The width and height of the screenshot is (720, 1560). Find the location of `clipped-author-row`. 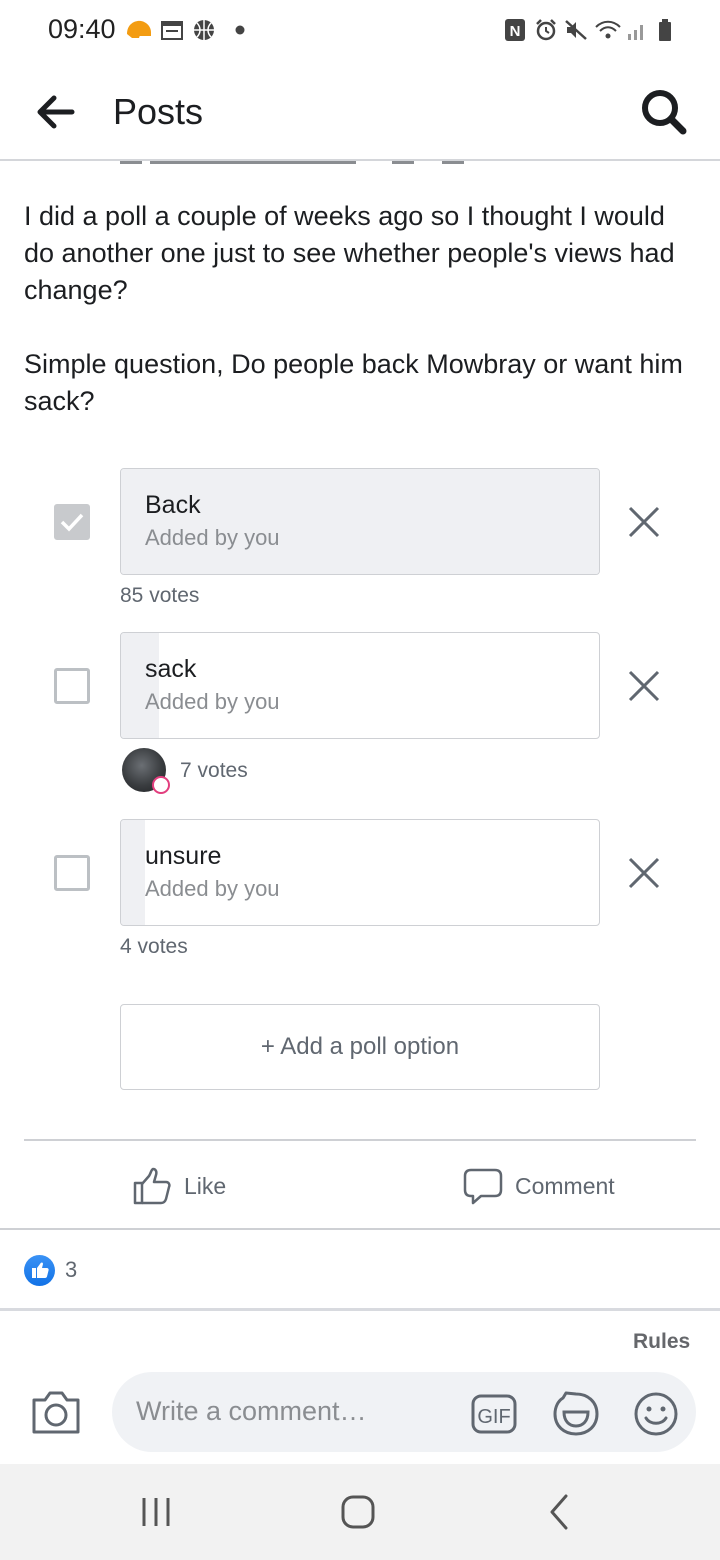

clipped-author-row is located at coordinates (295, 164).